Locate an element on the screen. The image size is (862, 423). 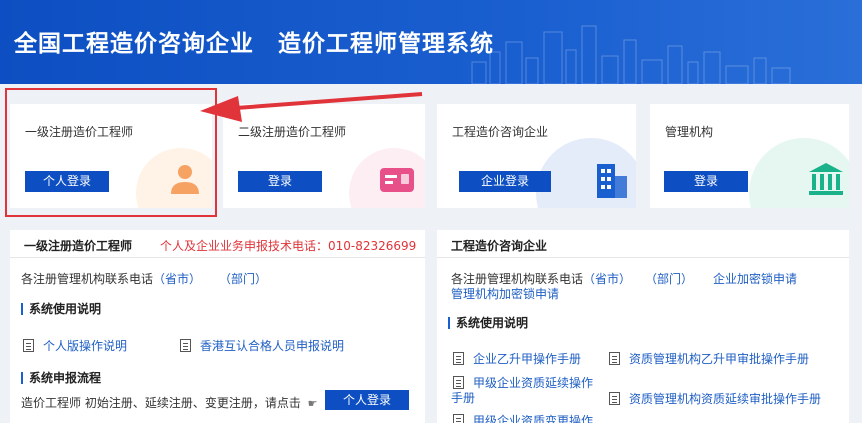
doc-link-label: 香港互认合格人员申报说明 is located at coordinates (272, 346).